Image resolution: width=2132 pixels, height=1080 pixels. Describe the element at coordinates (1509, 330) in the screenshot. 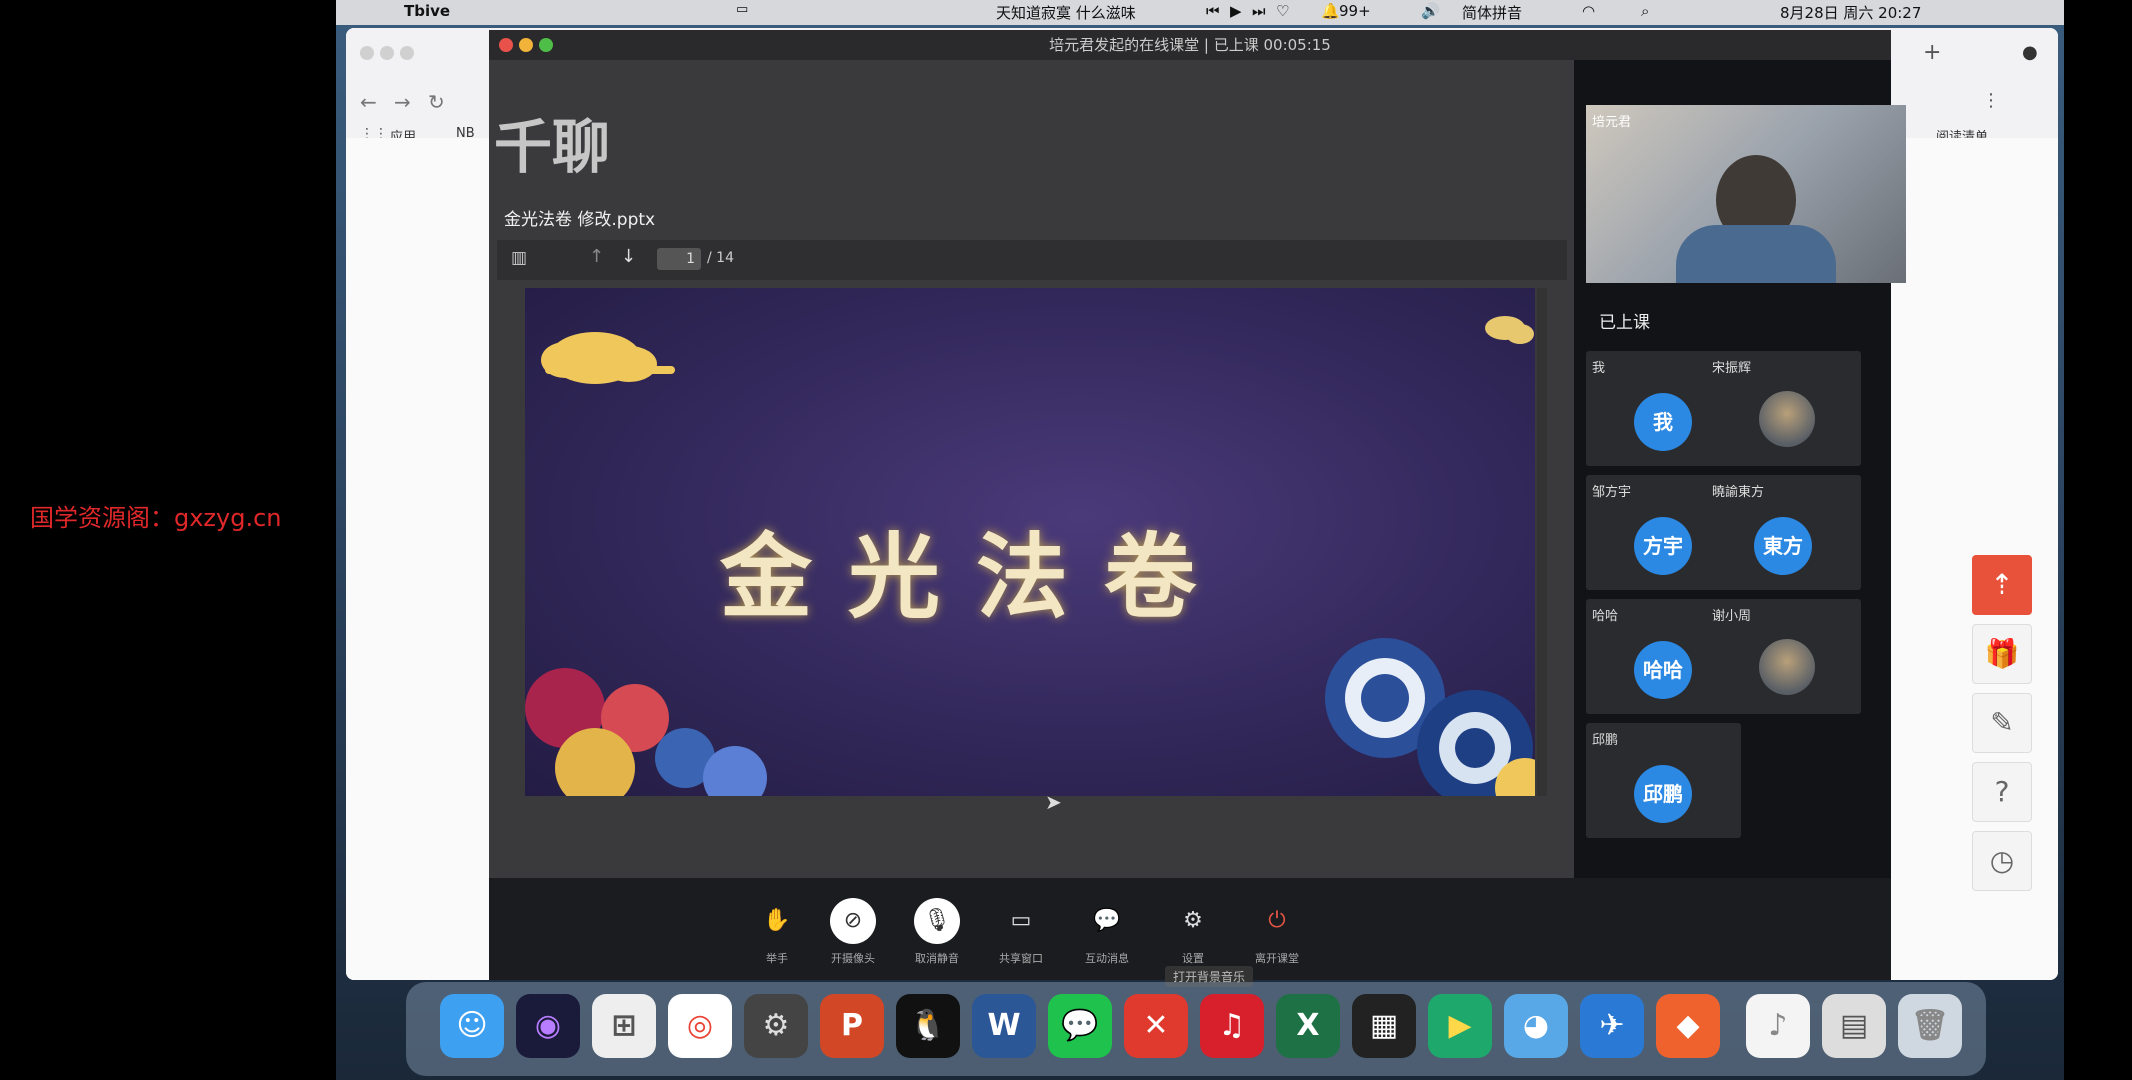

I see `small-cloud-icon` at that location.